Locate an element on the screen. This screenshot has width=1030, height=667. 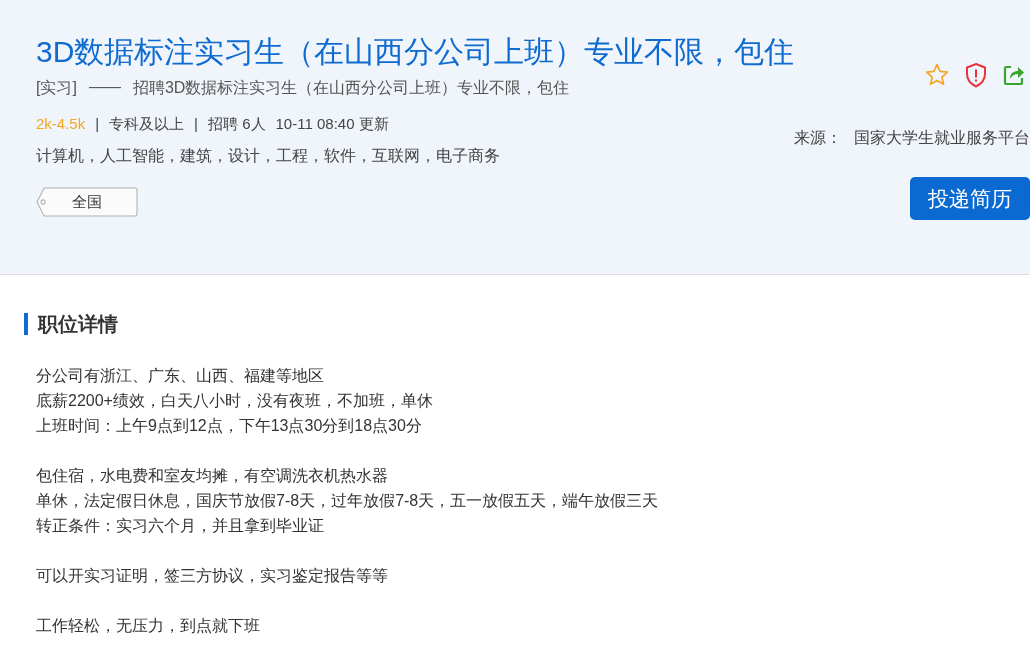
detail-line: 底薪2200+绩效，白天八小时，没有夜班，不加班，单休 is located at coordinates (234, 401).